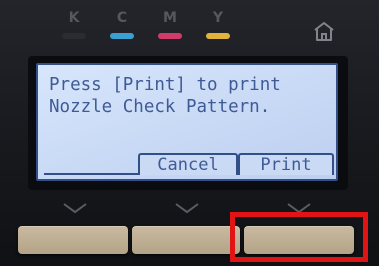 This screenshot has width=379, height=266. I want to click on left-function-button, so click(73, 240).